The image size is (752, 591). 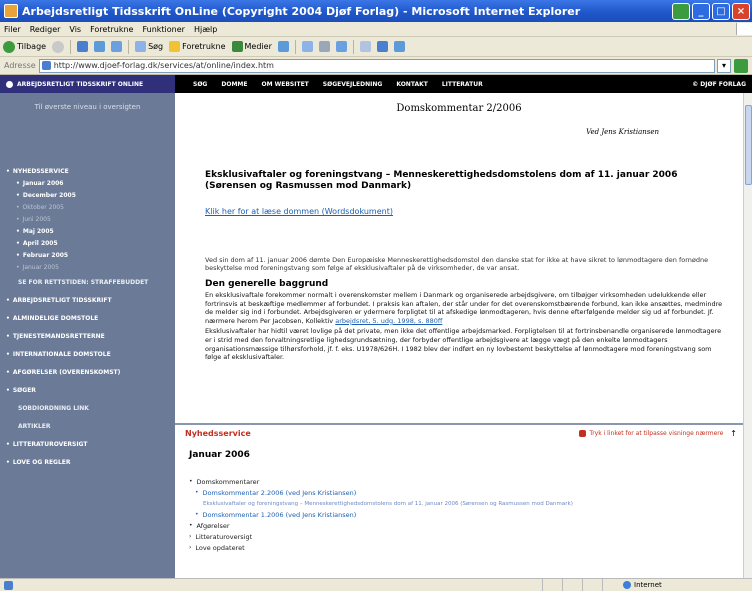 What do you see at coordinates (88, 408) in the screenshot?
I see `sidebar-plain-link: SOBDIORDNING LINK` at bounding box center [88, 408].